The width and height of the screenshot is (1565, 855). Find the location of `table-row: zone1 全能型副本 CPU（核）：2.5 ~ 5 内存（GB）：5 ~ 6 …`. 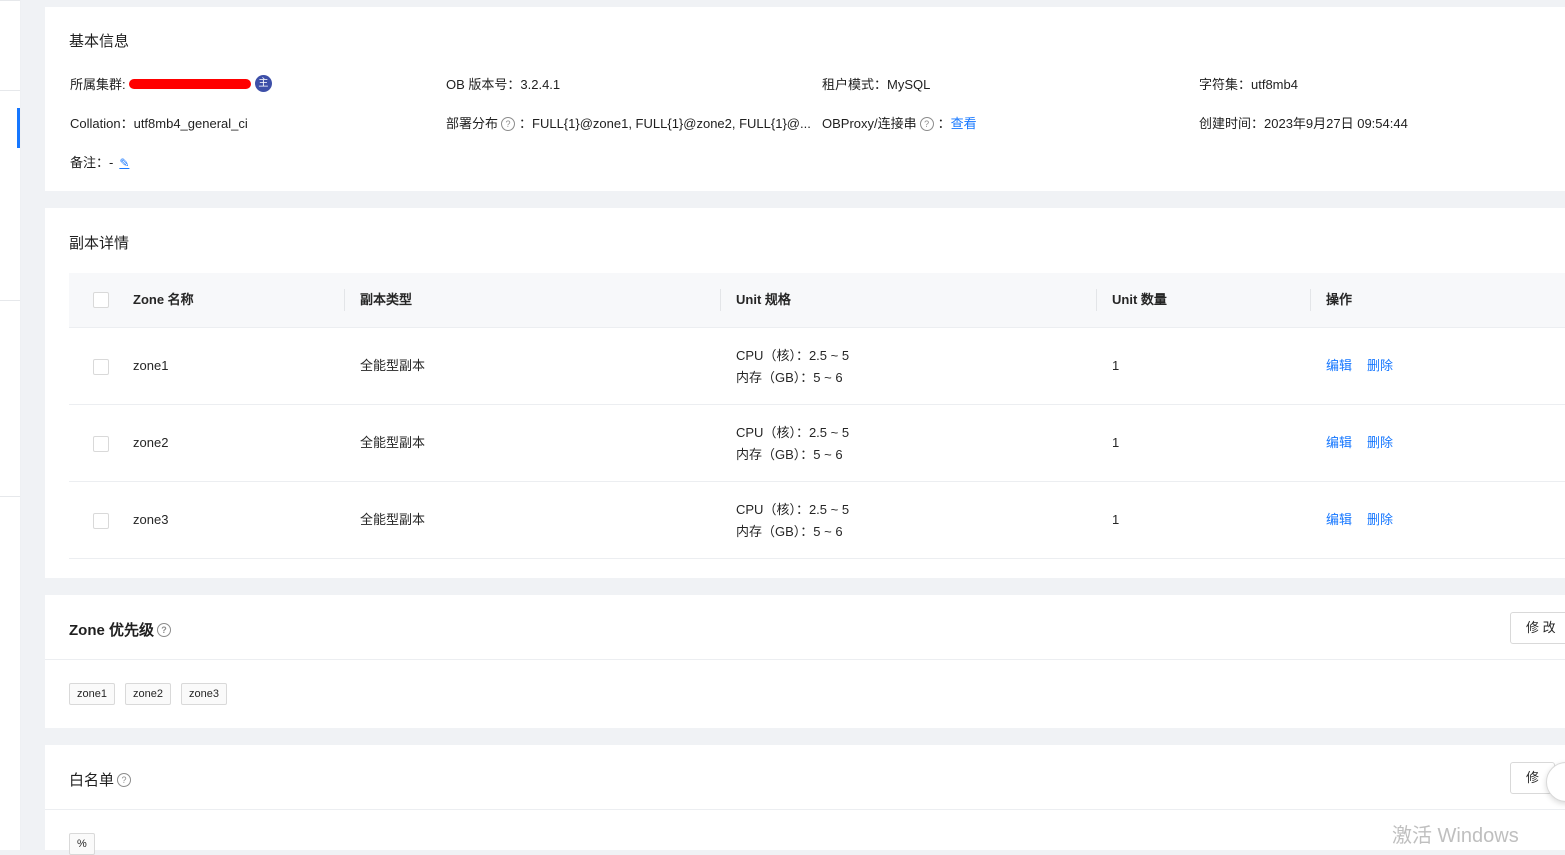

table-row: zone1 全能型副本 CPU（核）：2.5 ~ 5 内存（GB）：5 ~ 6 … is located at coordinates (817, 366).